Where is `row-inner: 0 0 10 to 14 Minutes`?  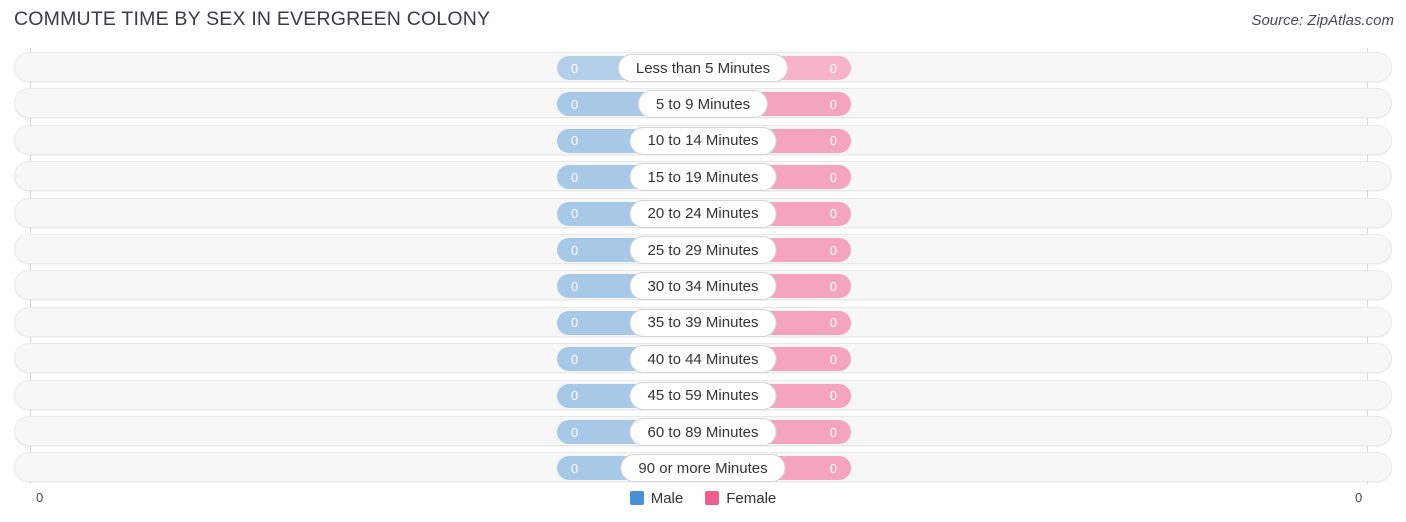
row-inner: 0 0 10 to 14 Minutes is located at coordinates (703, 140).